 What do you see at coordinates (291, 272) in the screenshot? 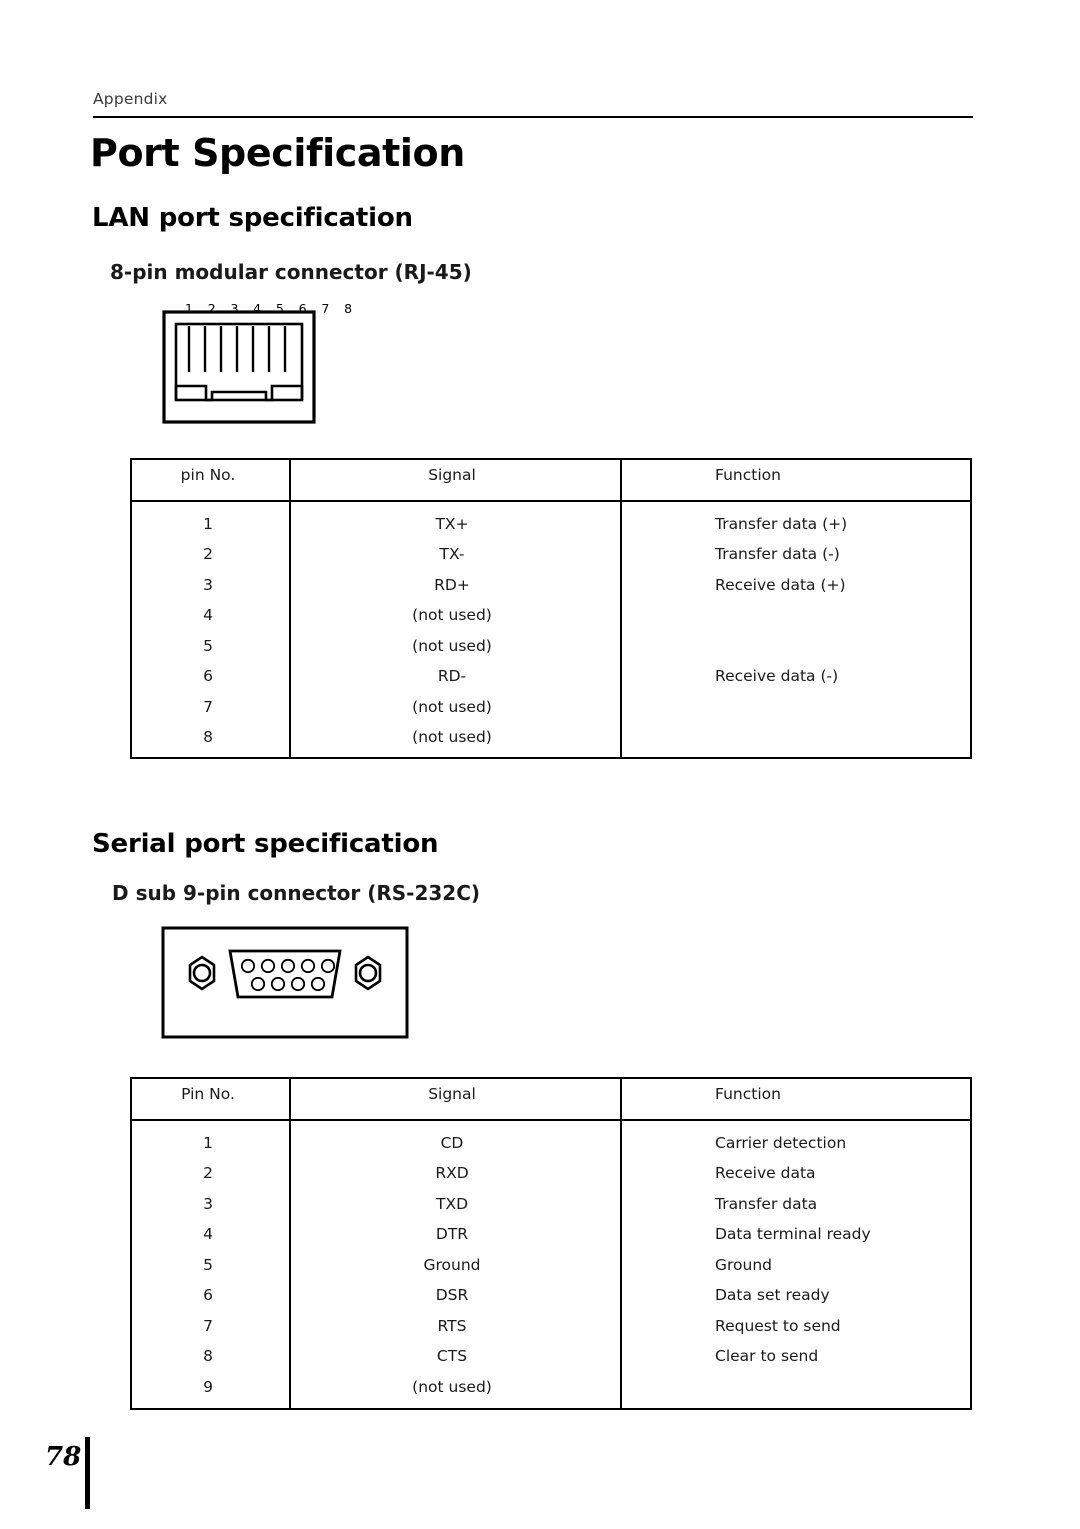
I see `subheading-lan-connector: 8-pin modular connector (RJ-45)` at bounding box center [291, 272].